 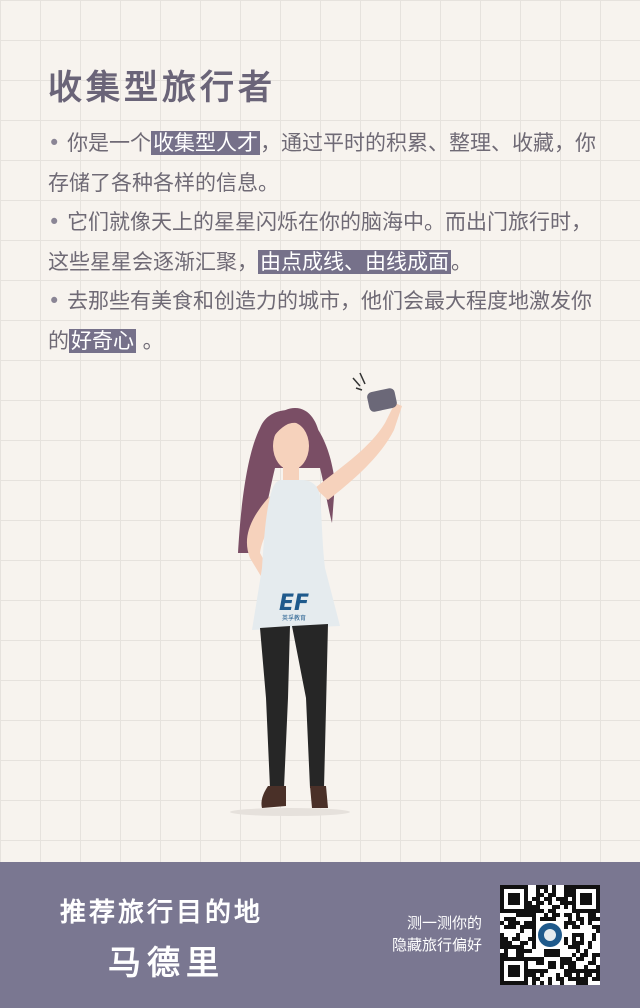 What do you see at coordinates (162, 88) in the screenshot?
I see `page-title: 收集型旅行者` at bounding box center [162, 88].